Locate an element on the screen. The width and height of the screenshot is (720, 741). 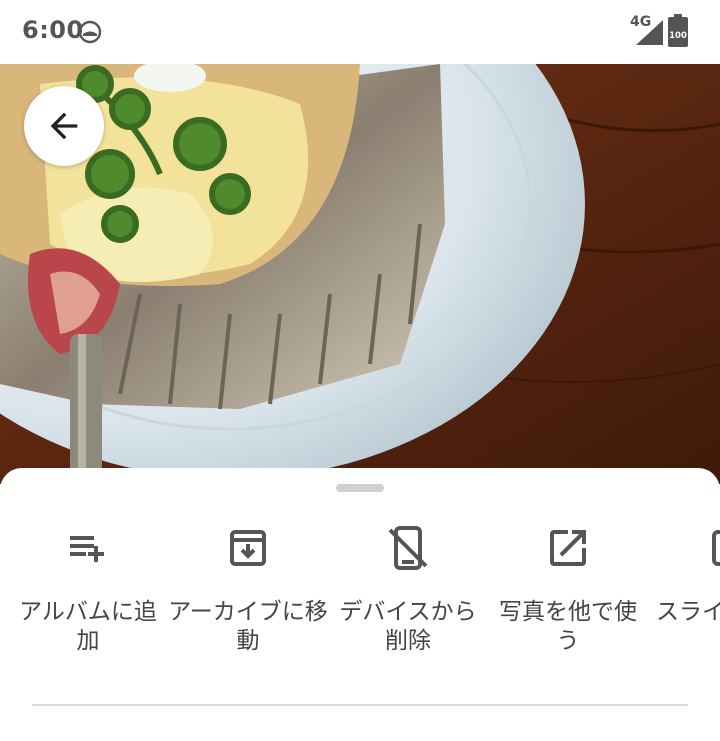
slideshow-label: スライ is located at coordinates (688, 612).